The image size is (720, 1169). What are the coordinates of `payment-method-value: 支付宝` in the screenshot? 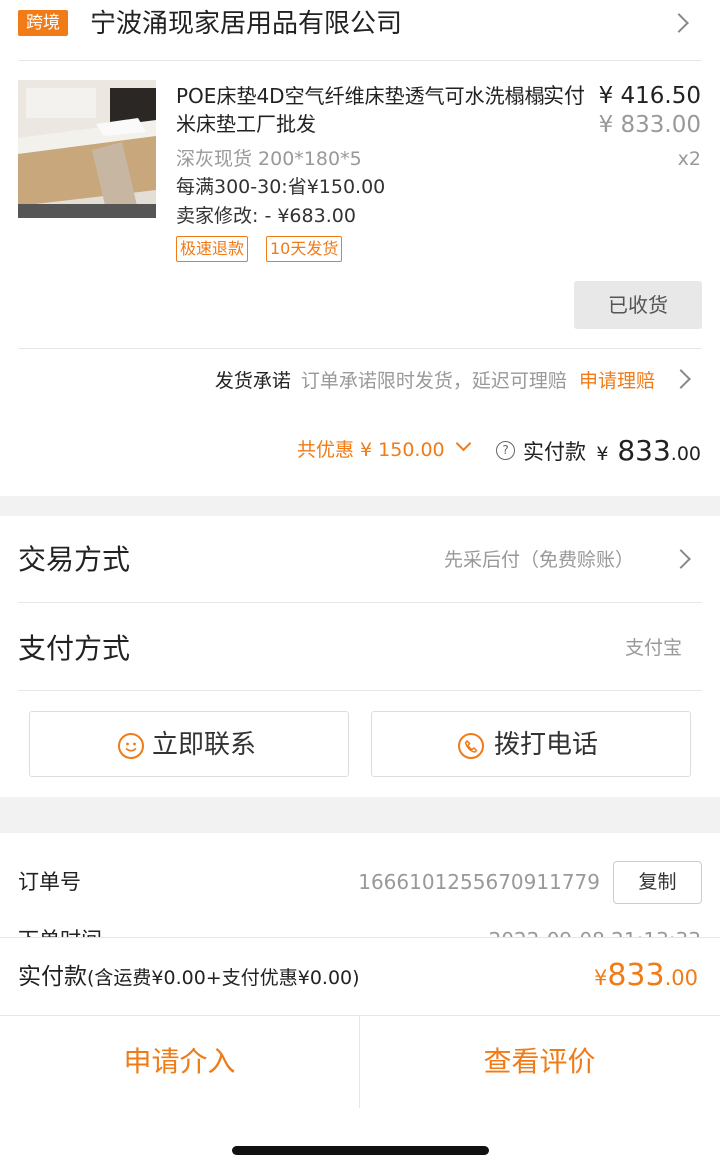 It's located at (653, 648).